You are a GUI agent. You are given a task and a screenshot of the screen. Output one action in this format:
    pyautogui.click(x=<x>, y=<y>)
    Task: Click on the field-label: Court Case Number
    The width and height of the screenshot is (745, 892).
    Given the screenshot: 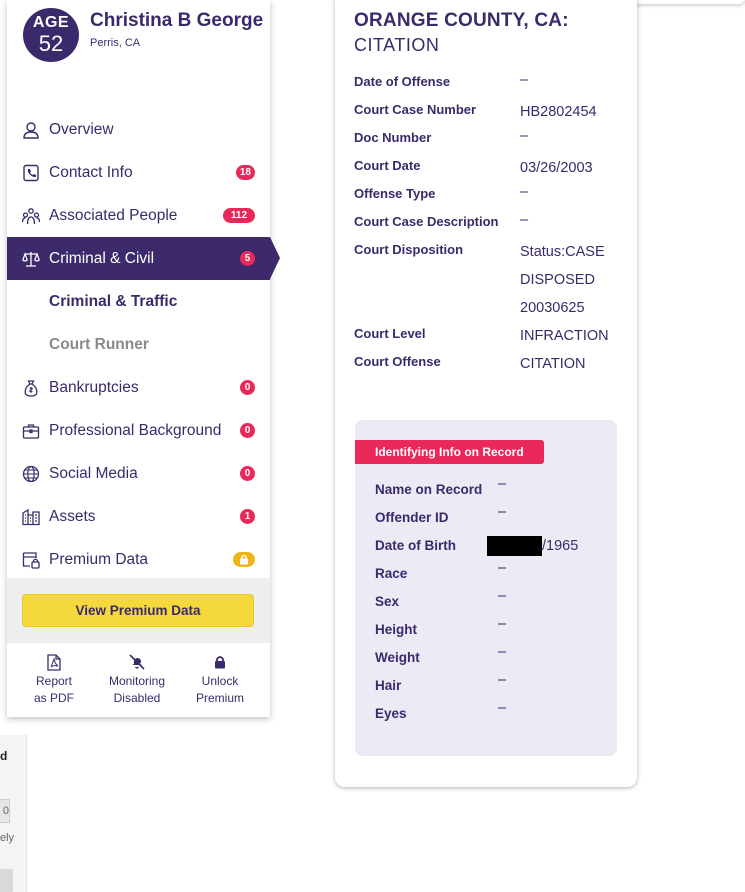 What is the action you would take?
    pyautogui.click(x=415, y=109)
    